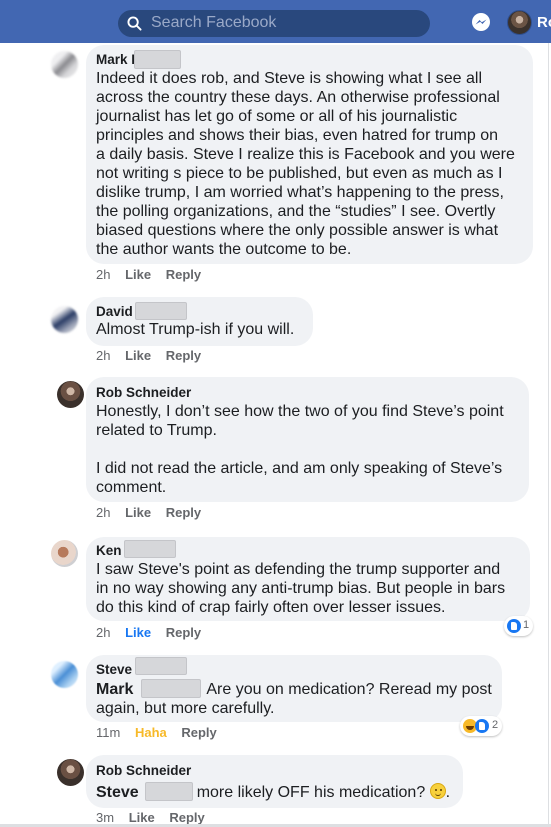 The height and width of the screenshot is (827, 551). I want to click on search-icon, so click(134, 23).